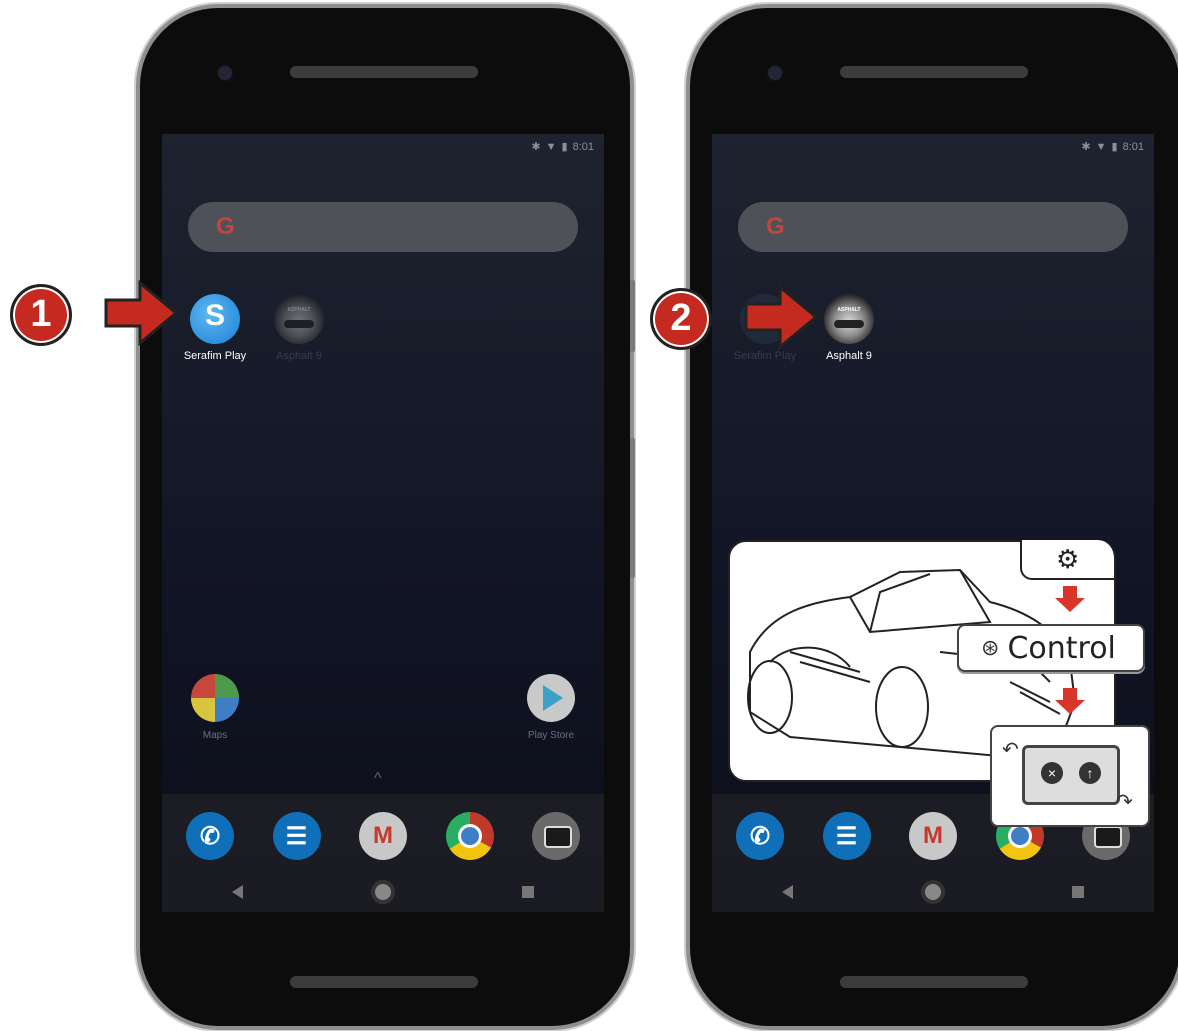 Image resolution: width=1178 pixels, height=1031 pixels. I want to click on settings-tab: ⚙, so click(1068, 560).